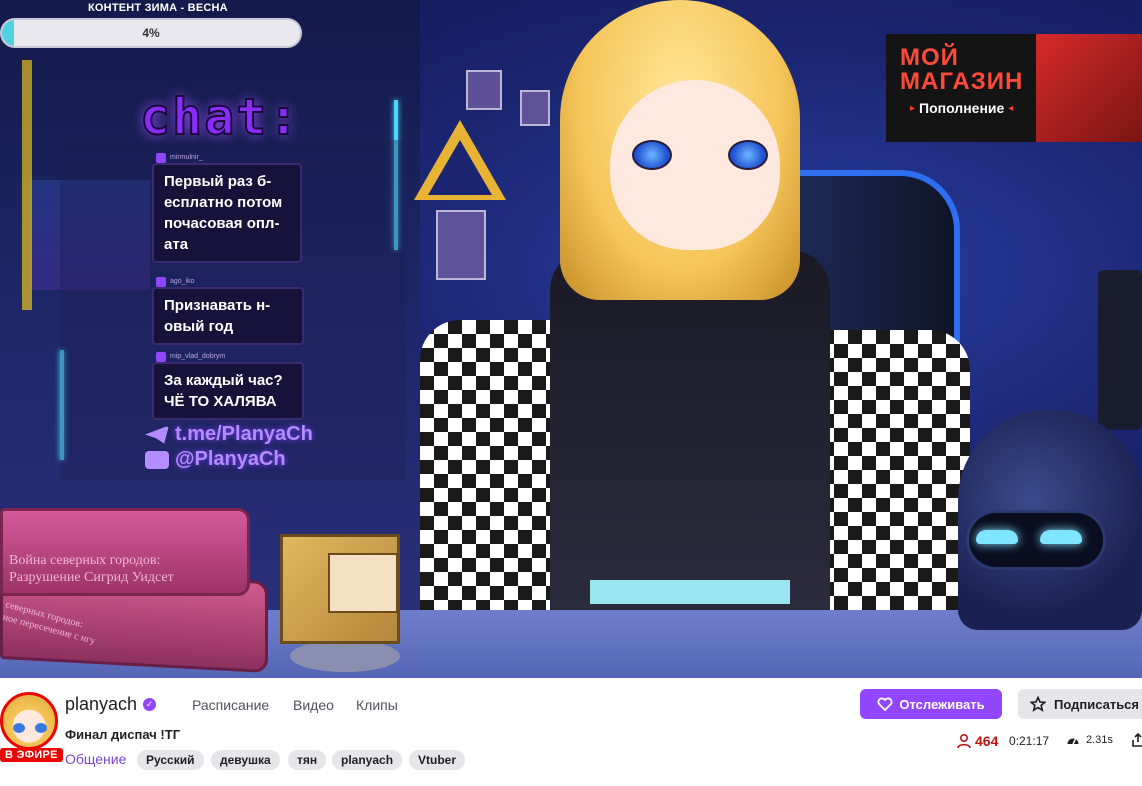 This screenshot has width=1142, height=786. What do you see at coordinates (437, 760) in the screenshot?
I see `tag: Vtuber` at bounding box center [437, 760].